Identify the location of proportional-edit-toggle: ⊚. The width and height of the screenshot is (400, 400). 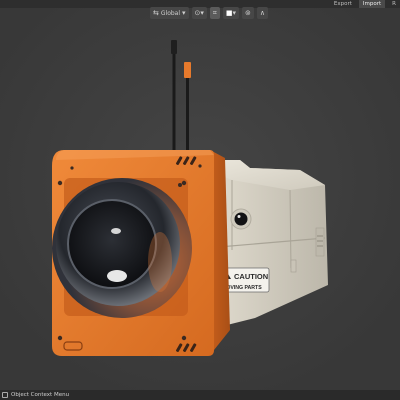
(248, 13).